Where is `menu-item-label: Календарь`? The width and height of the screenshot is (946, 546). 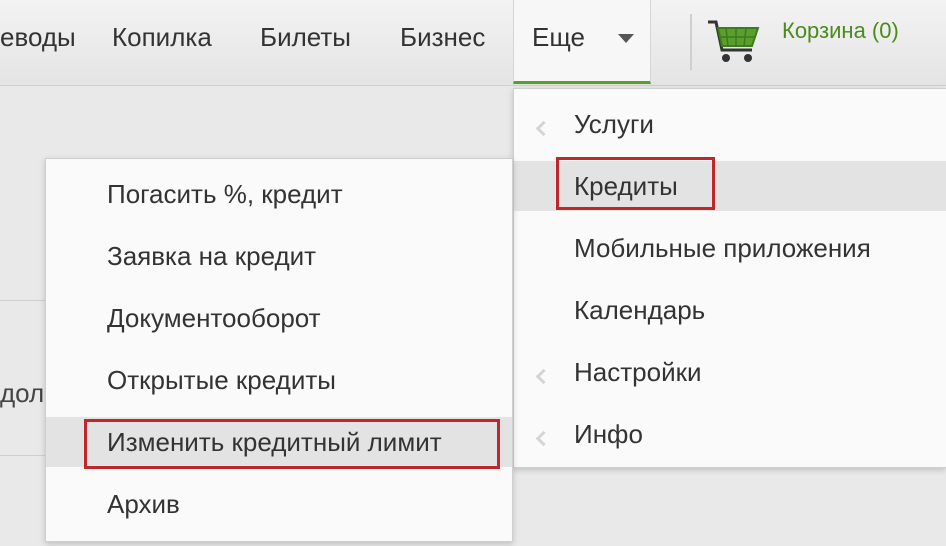 menu-item-label: Календарь is located at coordinates (640, 310).